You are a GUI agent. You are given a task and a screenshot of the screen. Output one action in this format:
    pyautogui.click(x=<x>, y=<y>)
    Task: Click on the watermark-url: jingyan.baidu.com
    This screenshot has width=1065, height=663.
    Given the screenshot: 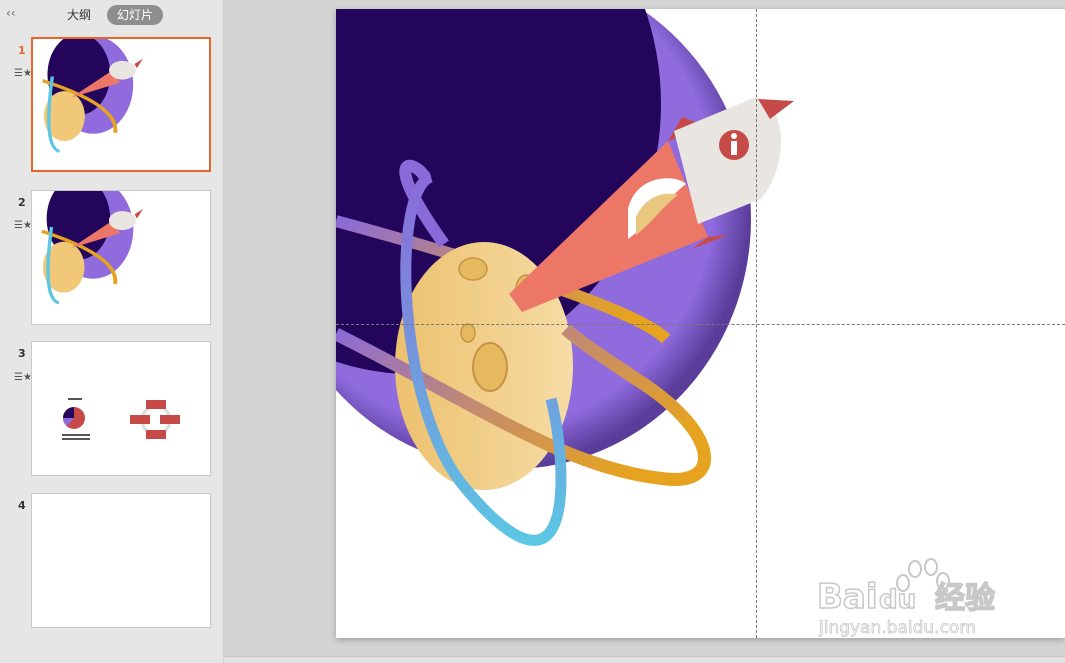 What is the action you would take?
    pyautogui.click(x=897, y=628)
    